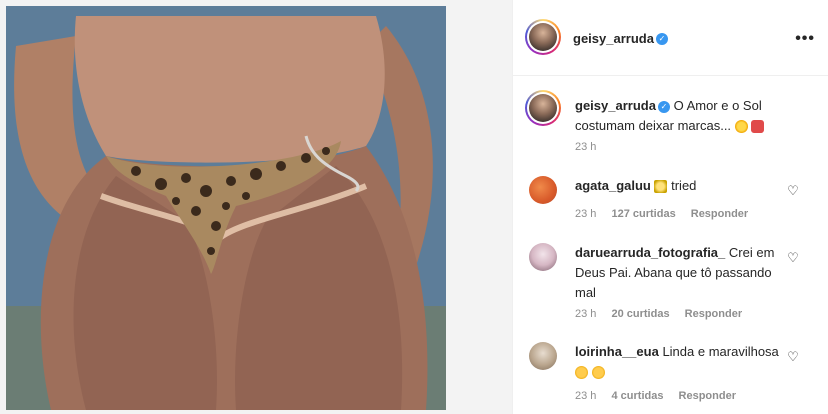  Describe the element at coordinates (670, 38) in the screenshot. I see `post-header: geisy_arruda ✓ •••` at that location.